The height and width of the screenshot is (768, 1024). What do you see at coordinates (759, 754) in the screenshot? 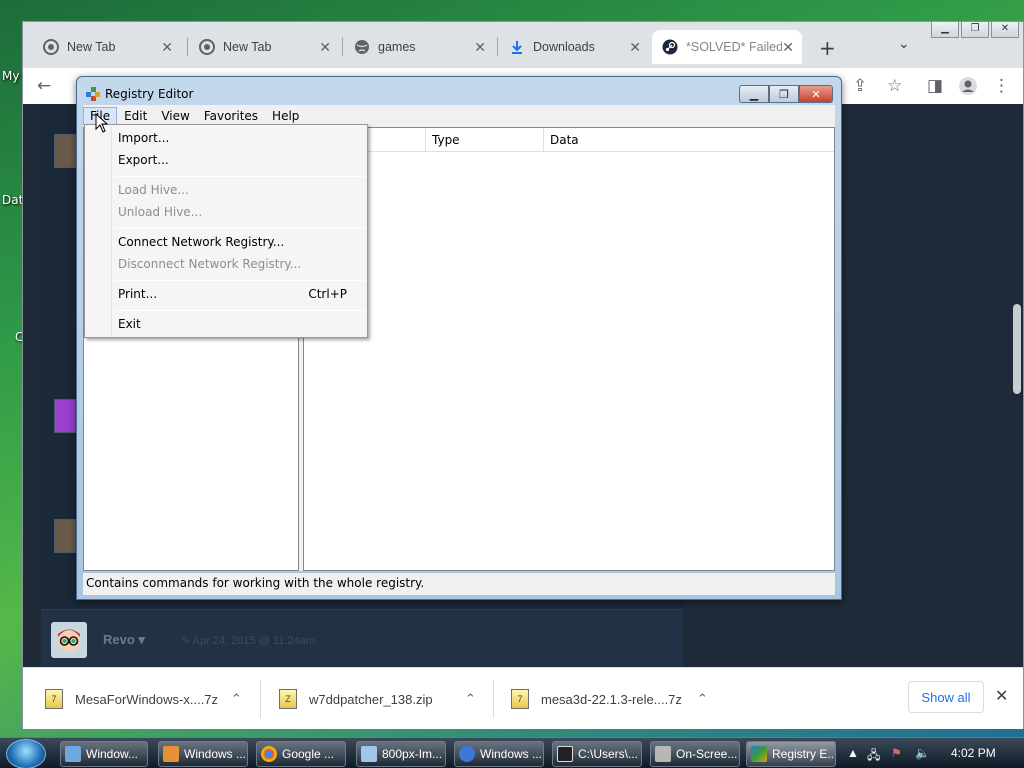
I see `registry-editor-icon` at bounding box center [759, 754].